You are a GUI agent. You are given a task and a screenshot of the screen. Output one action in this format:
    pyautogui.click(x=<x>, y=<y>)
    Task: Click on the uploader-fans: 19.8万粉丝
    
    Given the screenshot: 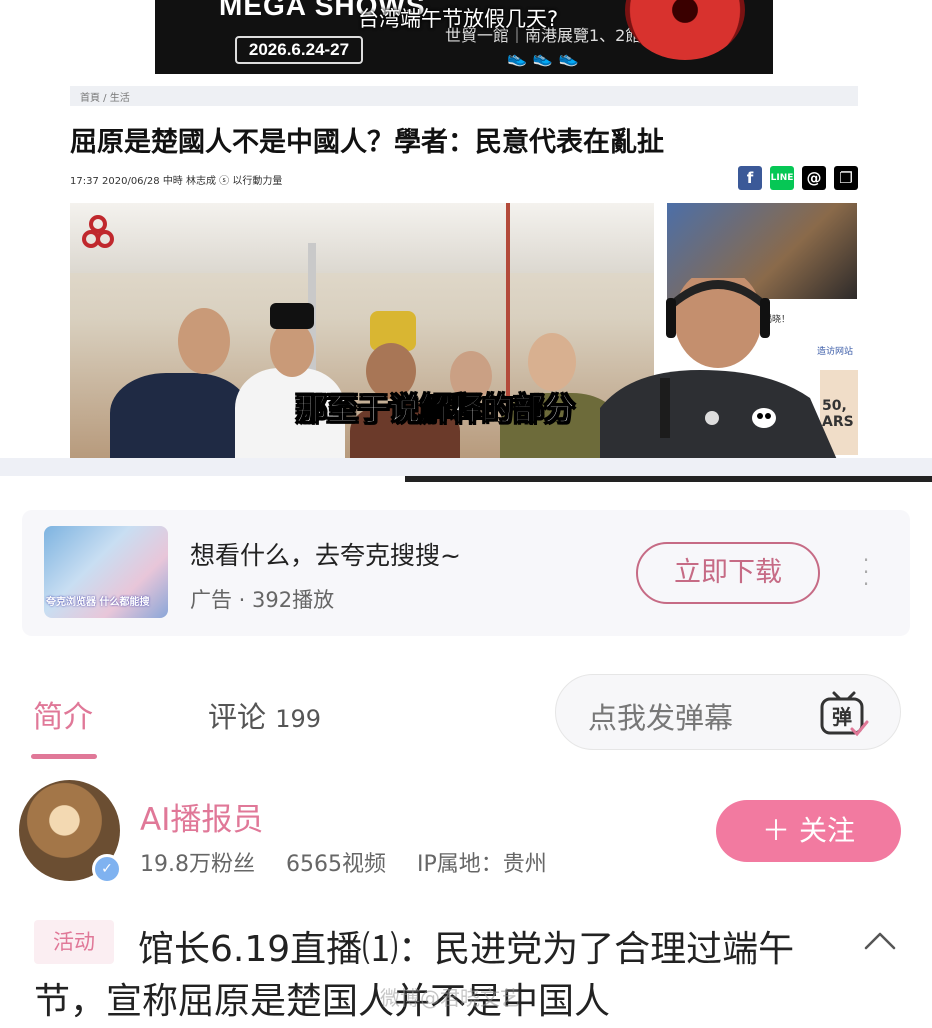 What is the action you would take?
    pyautogui.click(x=197, y=864)
    